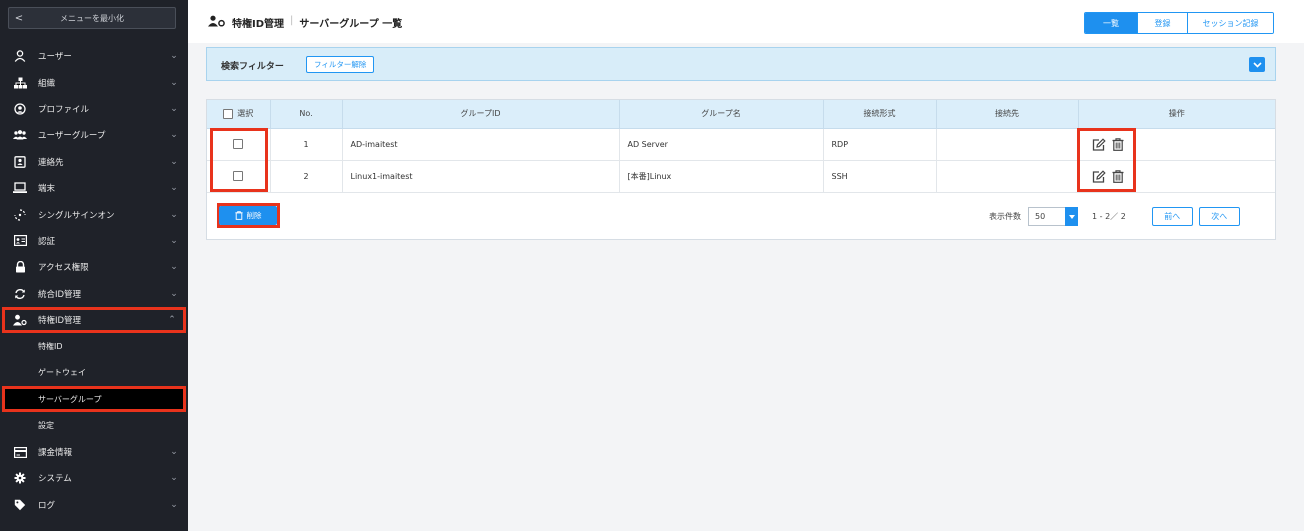 The width and height of the screenshot is (1304, 531). Describe the element at coordinates (254, 215) in the screenshot. I see `delete-button-label: 削除` at that location.